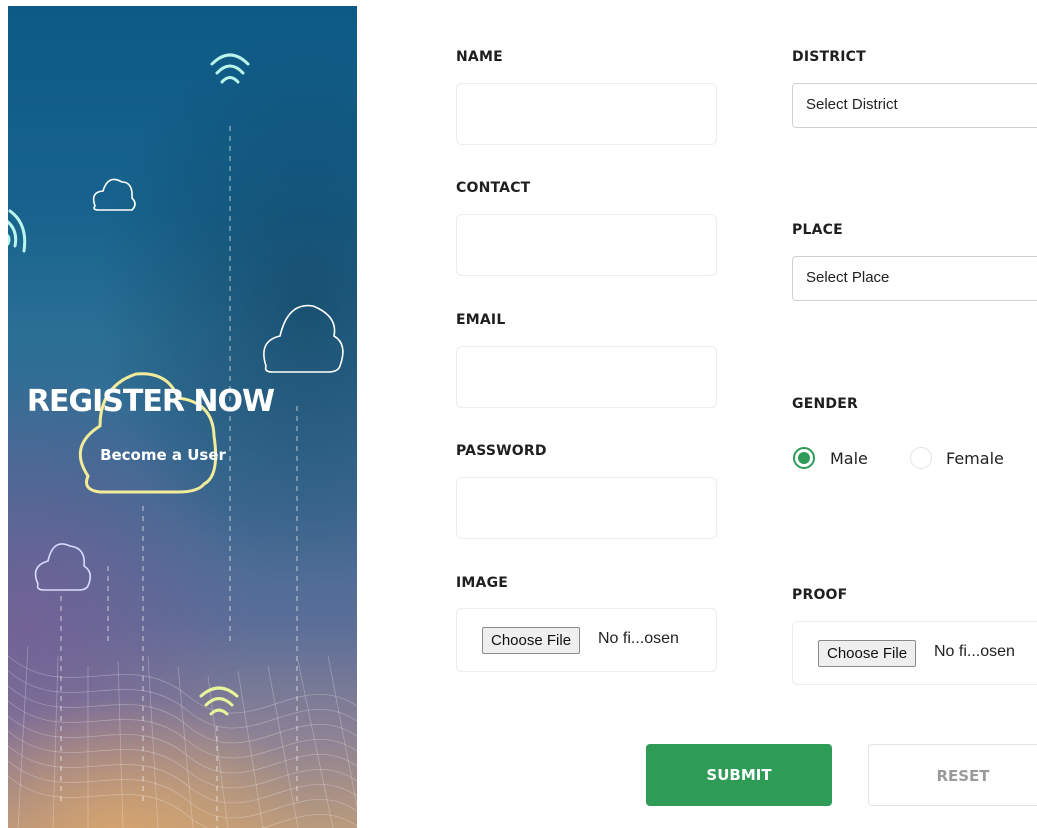  Describe the element at coordinates (867, 653) in the screenshot. I see `proof-choose-file-button: Choose File` at that location.